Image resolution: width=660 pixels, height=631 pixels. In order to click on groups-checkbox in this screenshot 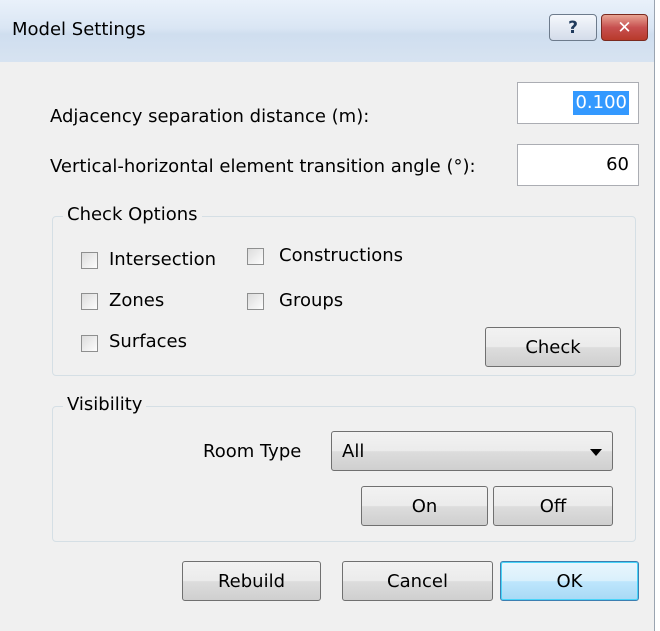, I will do `click(255, 301)`.